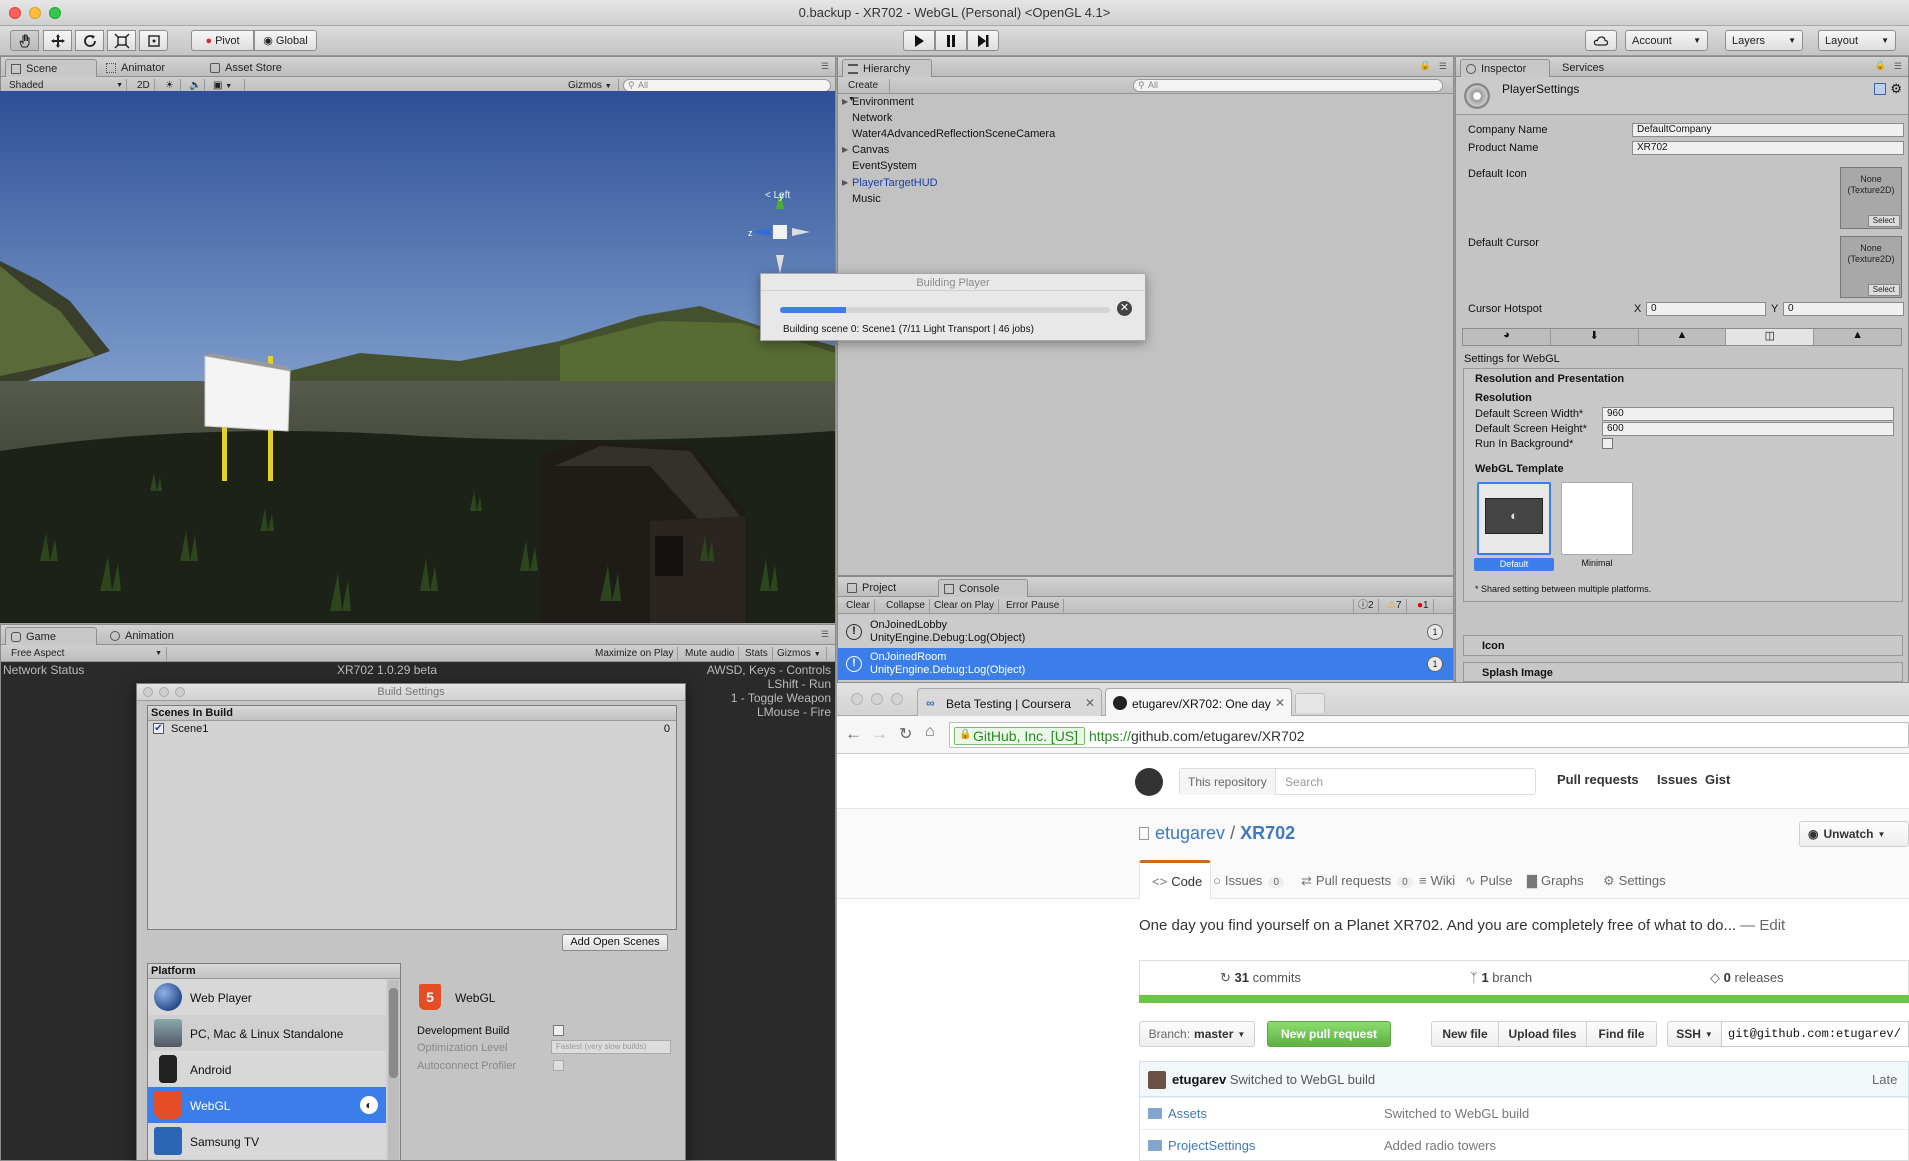  I want to click on new-pull-request-button: New pull request, so click(1329, 1034).